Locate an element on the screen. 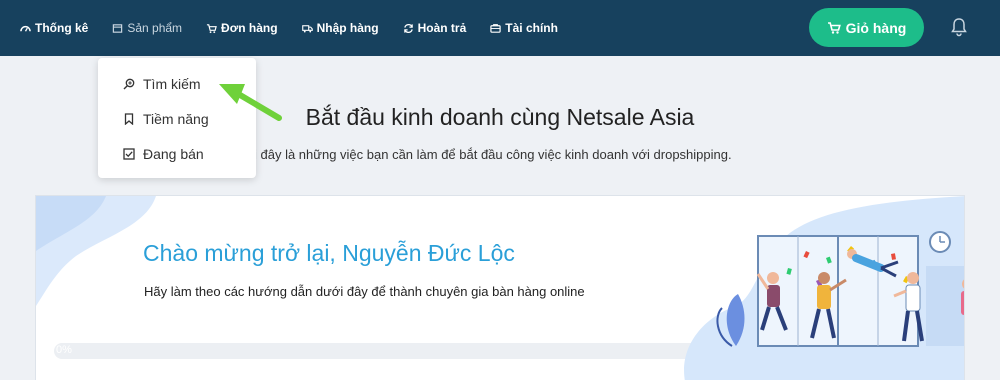  nav-item-don-hang: Đơn hàng is located at coordinates (242, 28).